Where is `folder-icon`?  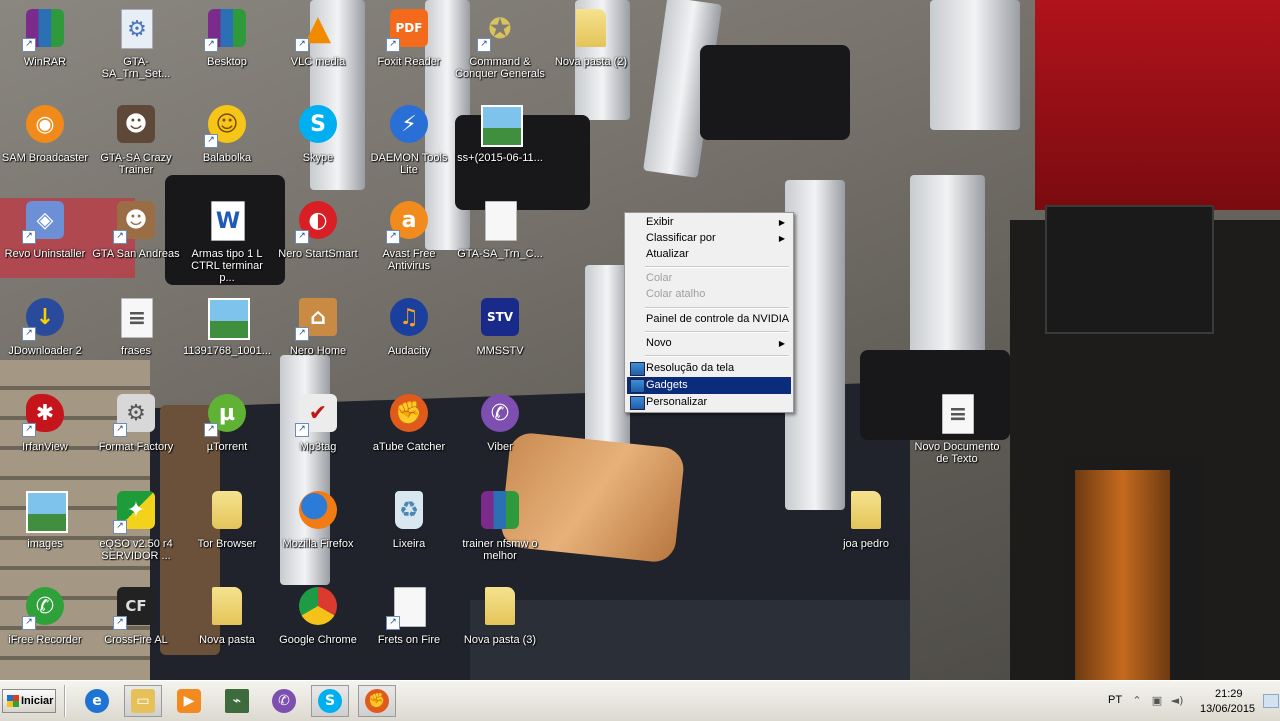
folder-icon is located at coordinates (500, 606).